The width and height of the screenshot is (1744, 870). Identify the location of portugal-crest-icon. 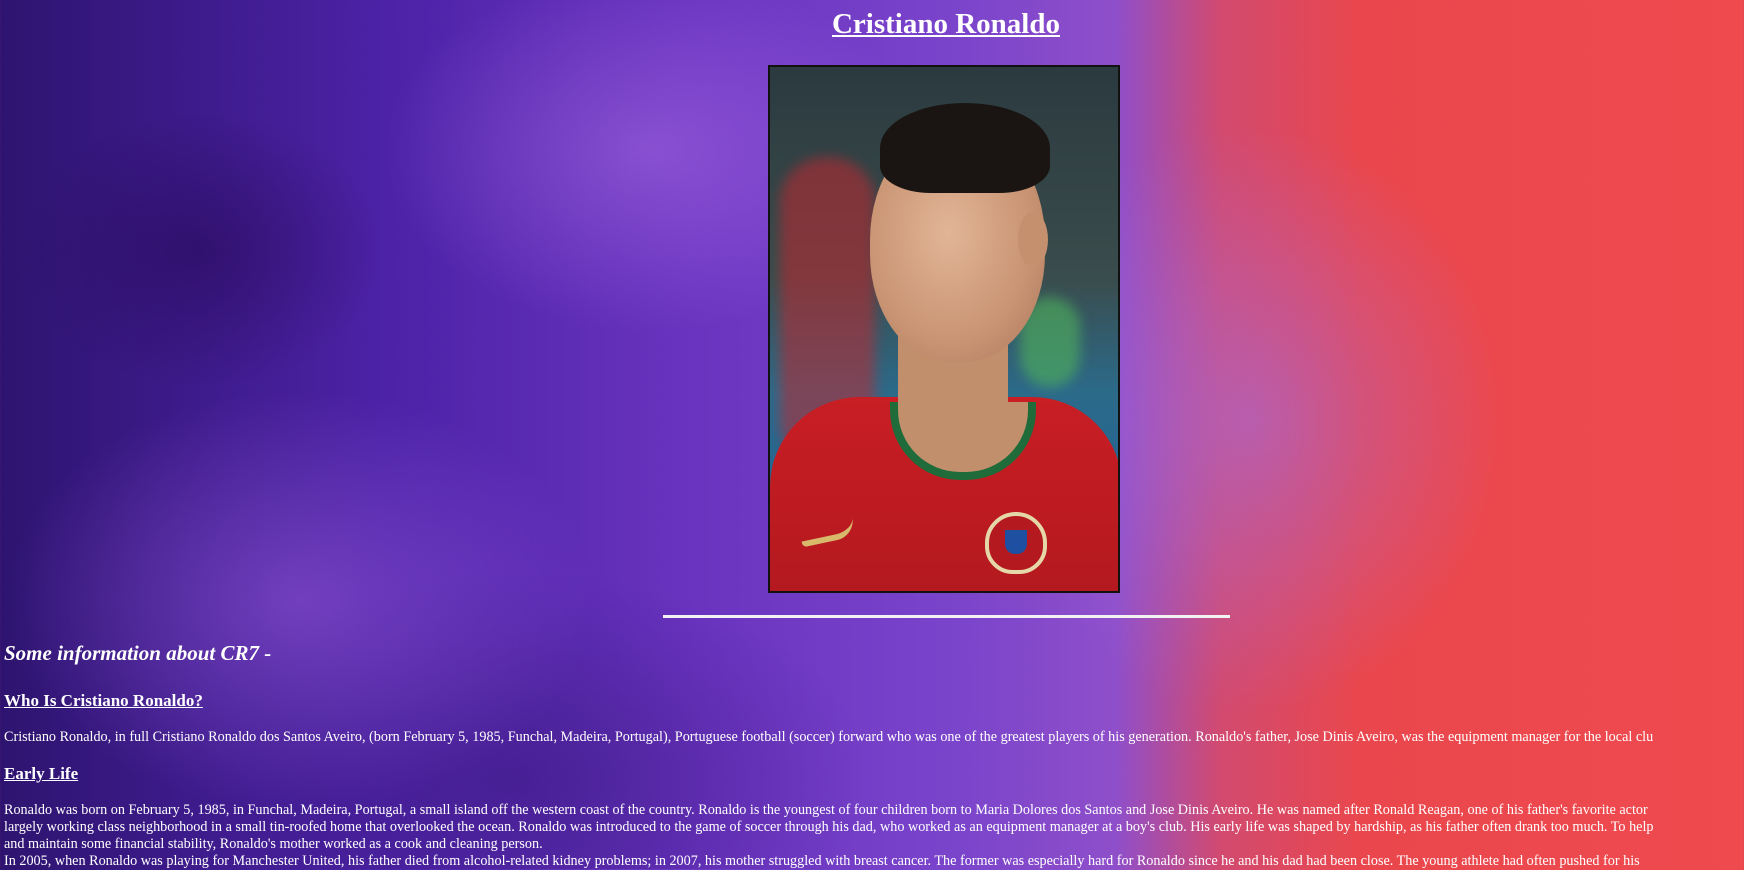
(1016, 543).